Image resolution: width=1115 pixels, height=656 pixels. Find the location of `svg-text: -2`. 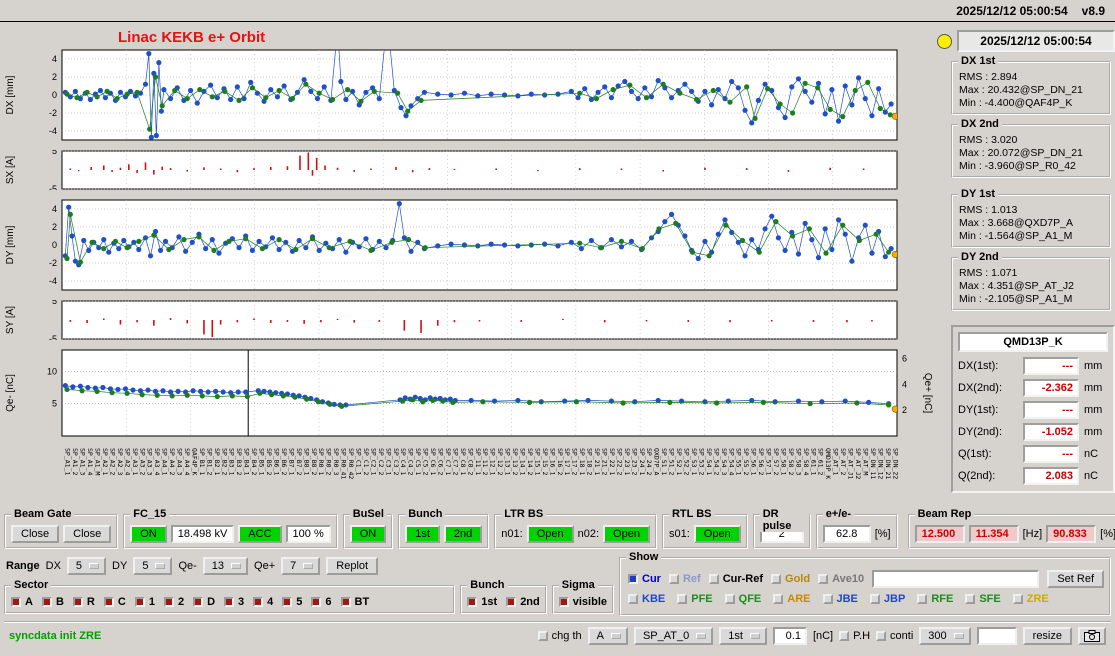

svg-text: -2 is located at coordinates (53, 113).